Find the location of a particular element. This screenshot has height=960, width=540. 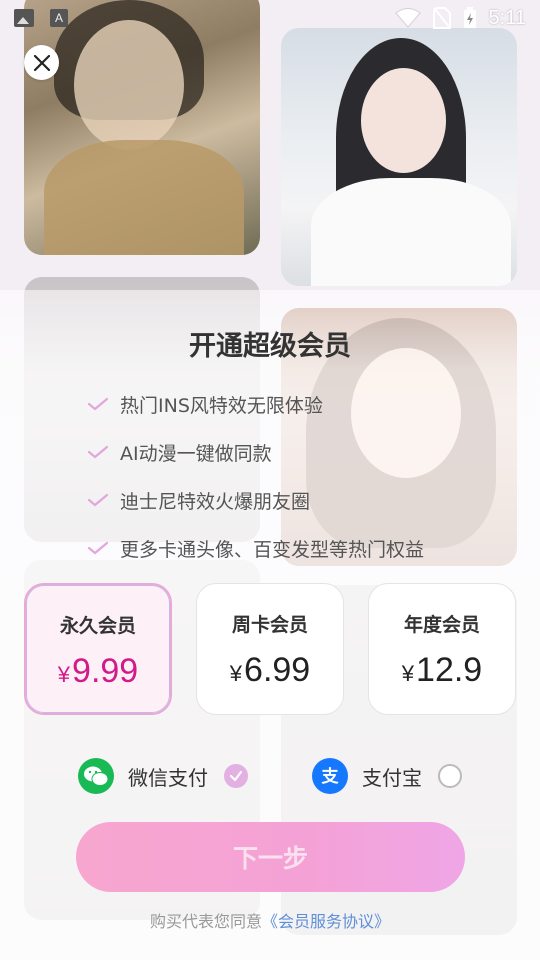

payment-option-wechat: 微信支付 is located at coordinates (163, 776).